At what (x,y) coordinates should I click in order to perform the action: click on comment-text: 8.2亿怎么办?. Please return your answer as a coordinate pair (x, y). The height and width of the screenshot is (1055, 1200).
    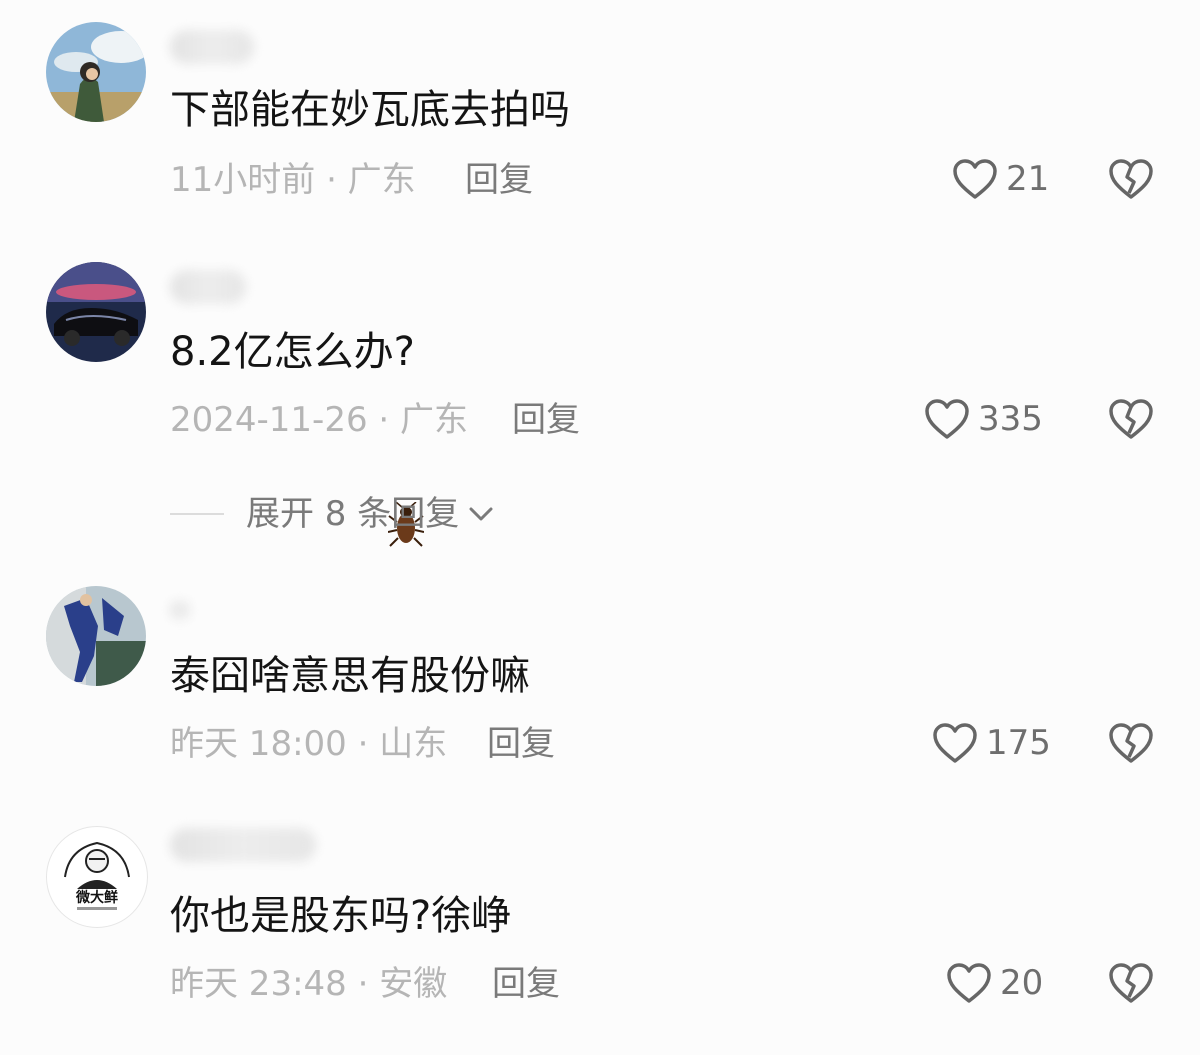
    Looking at the image, I should click on (292, 352).